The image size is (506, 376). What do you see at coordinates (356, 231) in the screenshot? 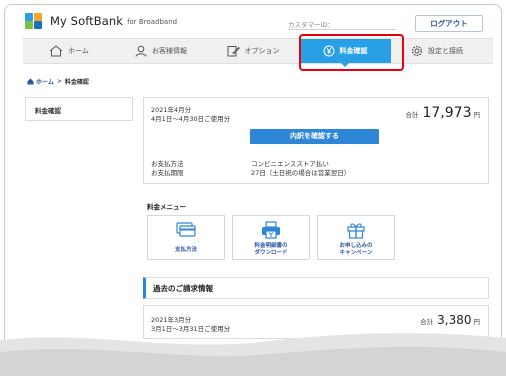
I see `gift-icon` at bounding box center [356, 231].